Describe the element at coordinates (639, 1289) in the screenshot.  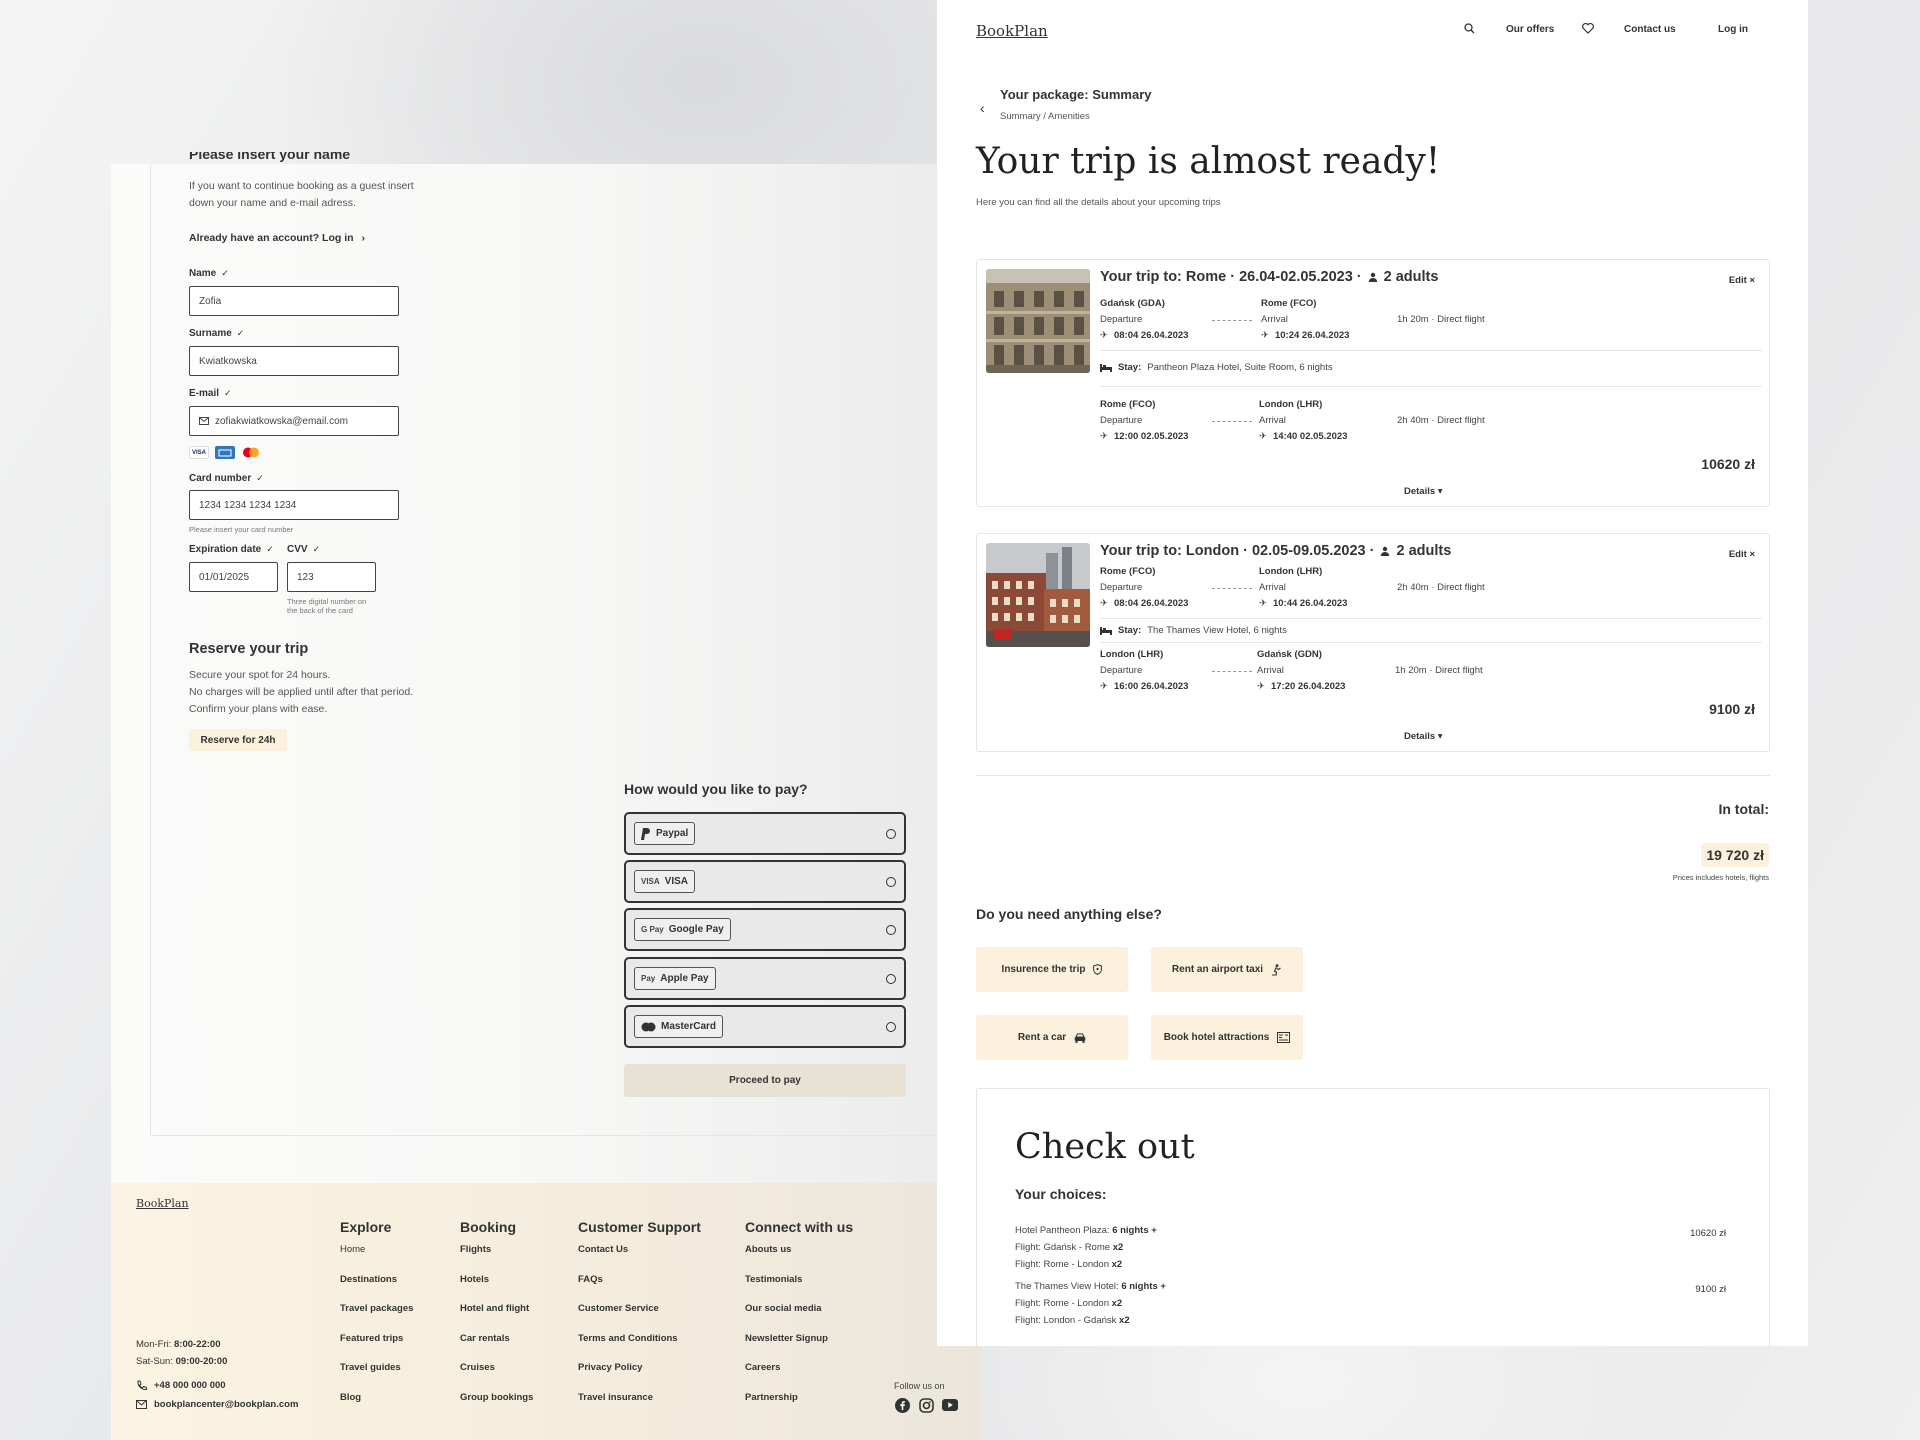
I see `footer-link: FAQs` at that location.